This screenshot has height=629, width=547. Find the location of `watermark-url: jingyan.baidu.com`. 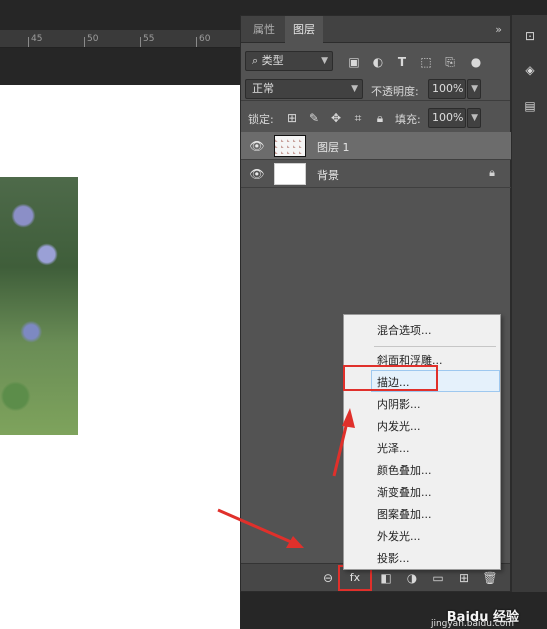

watermark-url: jingyan.baidu.com is located at coordinates (472, 624).